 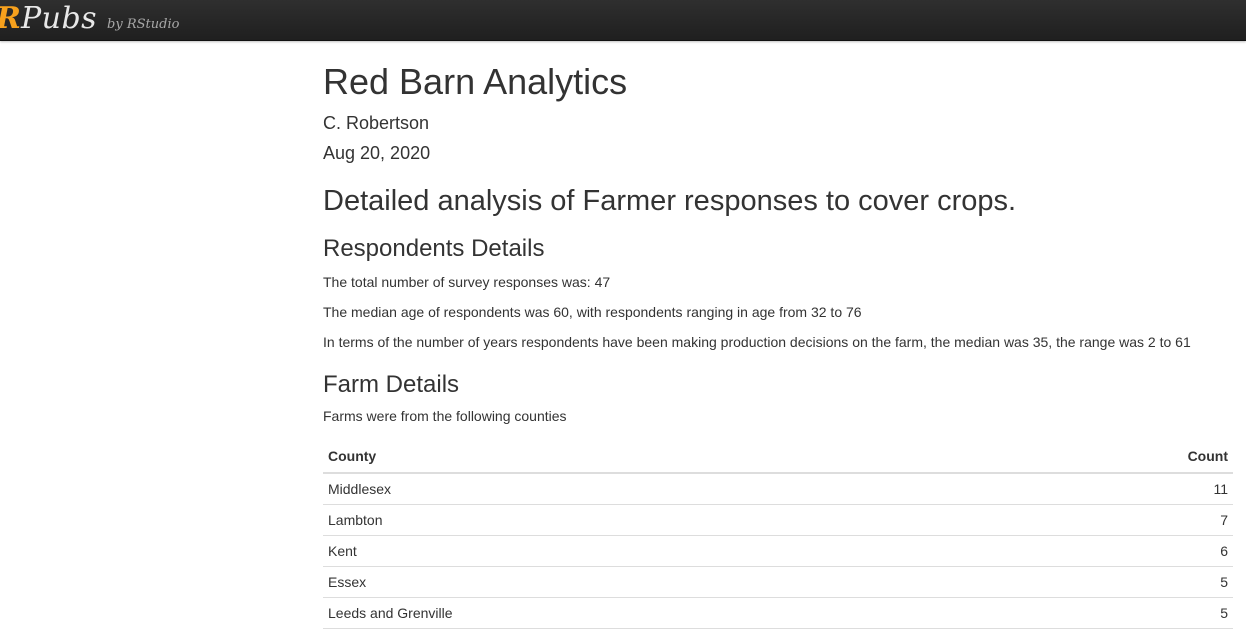 What do you see at coordinates (654, 520) in the screenshot?
I see `county-cell: Lambton` at bounding box center [654, 520].